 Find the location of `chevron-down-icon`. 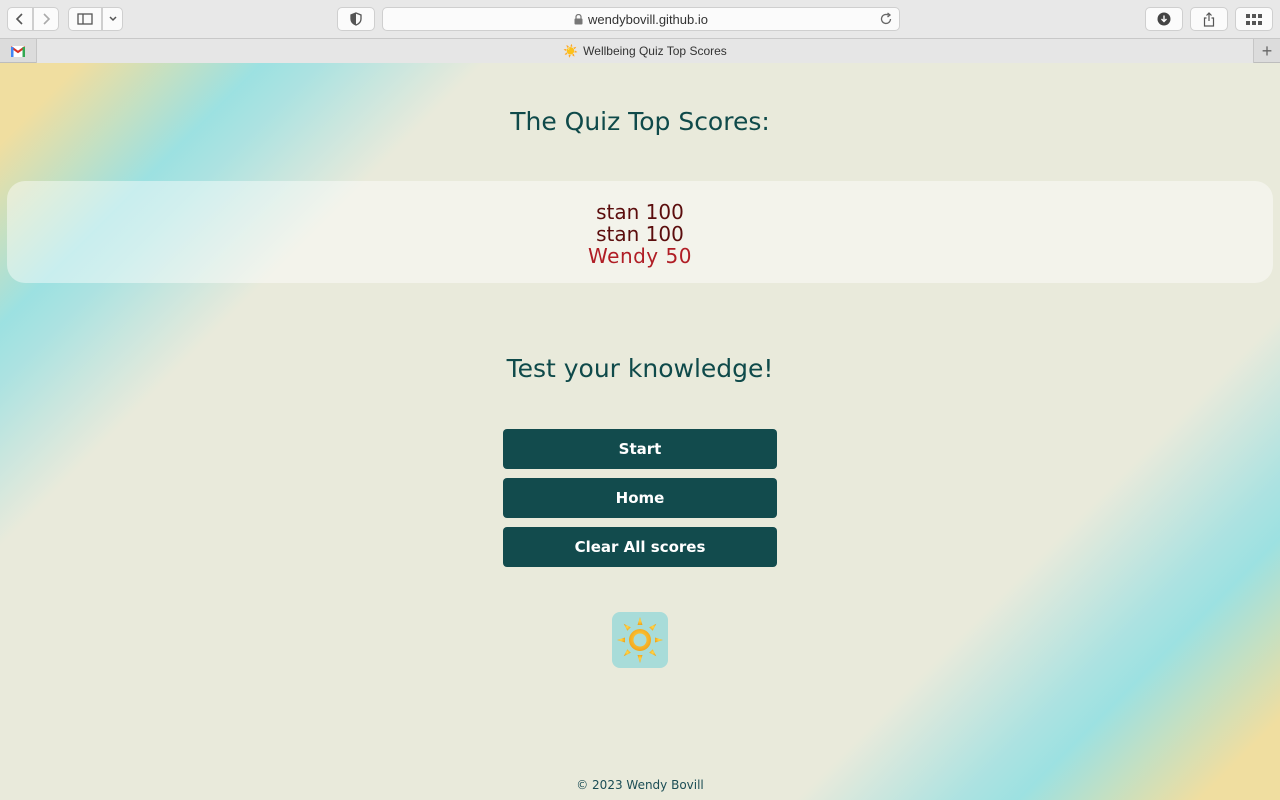

chevron-down-icon is located at coordinates (112, 19).